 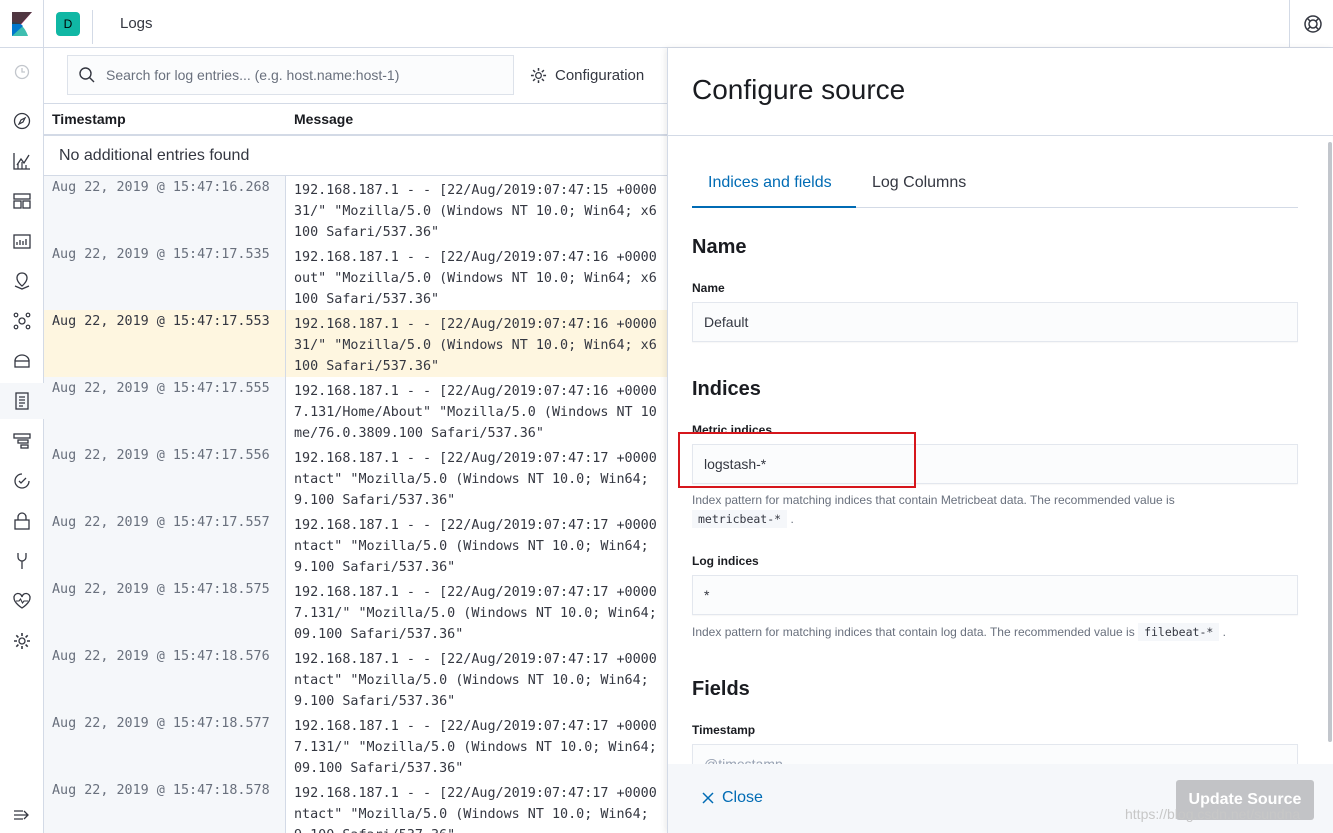 What do you see at coordinates (367, 366) in the screenshot?
I see `log-message-line: 100 Safari/537.36"` at bounding box center [367, 366].